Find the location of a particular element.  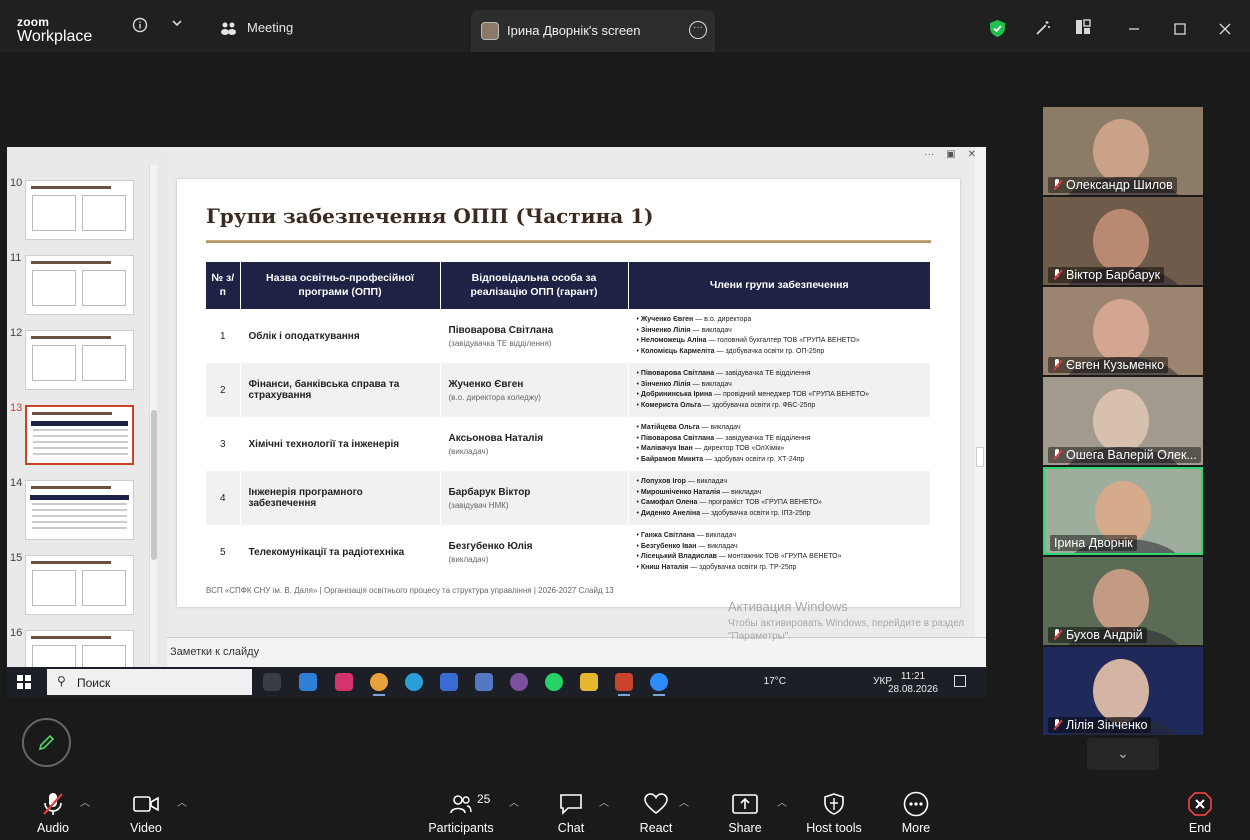

info-icon is located at coordinates (140, 27).